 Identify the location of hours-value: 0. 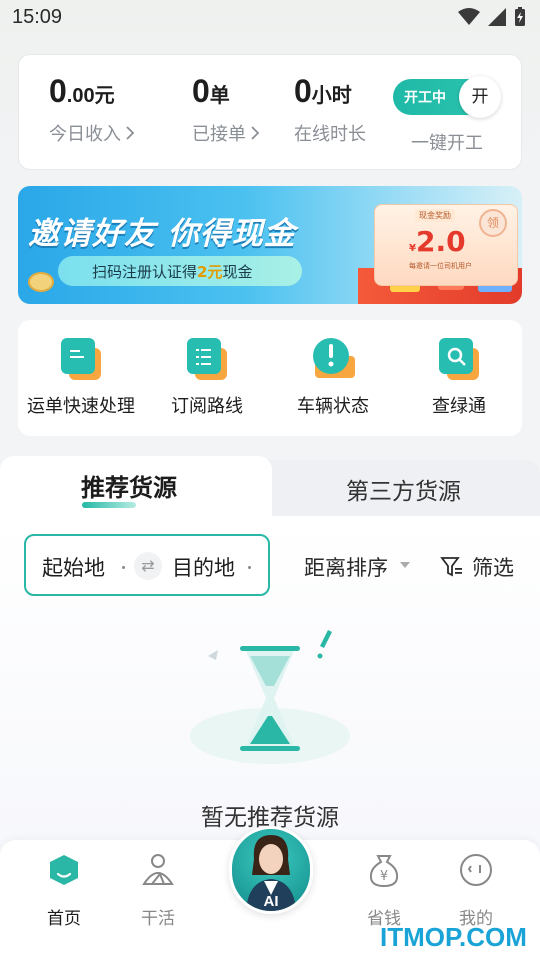
(303, 91).